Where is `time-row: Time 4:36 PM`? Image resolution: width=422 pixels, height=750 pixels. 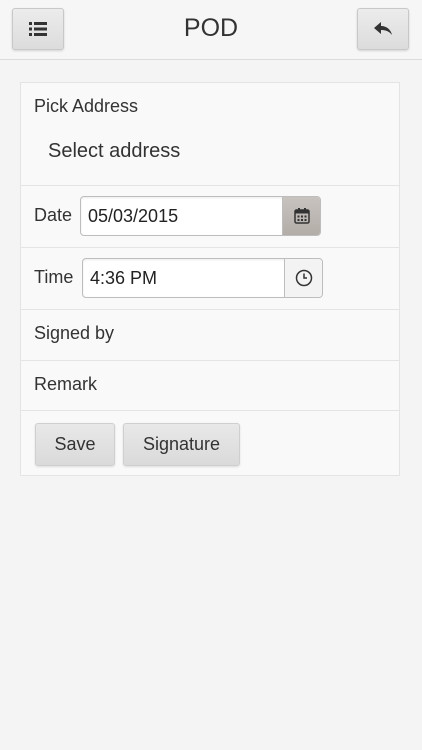
time-row: Time 4:36 PM is located at coordinates (210, 279).